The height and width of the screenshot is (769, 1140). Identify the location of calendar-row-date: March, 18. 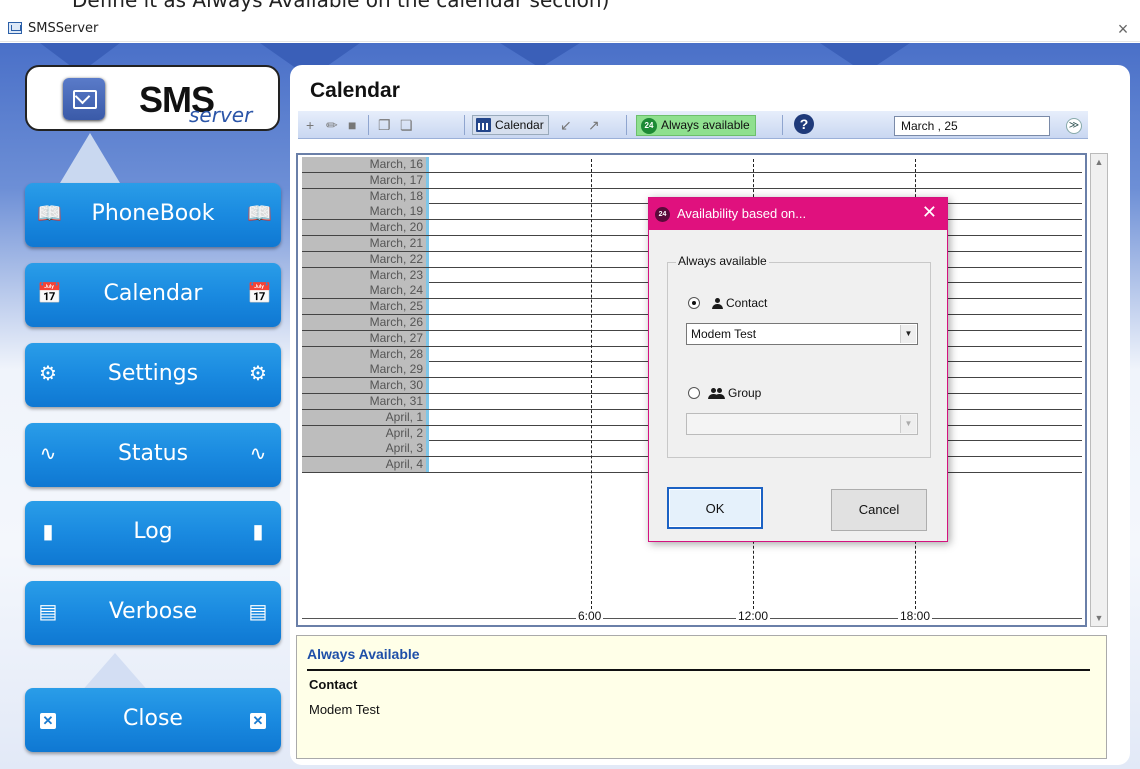
(365, 196).